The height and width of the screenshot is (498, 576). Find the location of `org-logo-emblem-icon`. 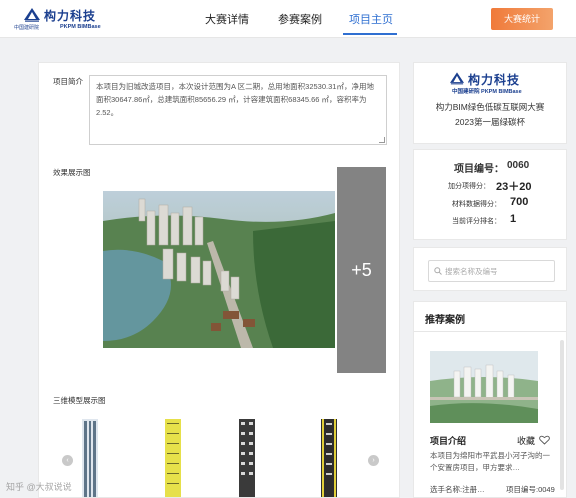

org-logo-emblem-icon is located at coordinates (457, 78).